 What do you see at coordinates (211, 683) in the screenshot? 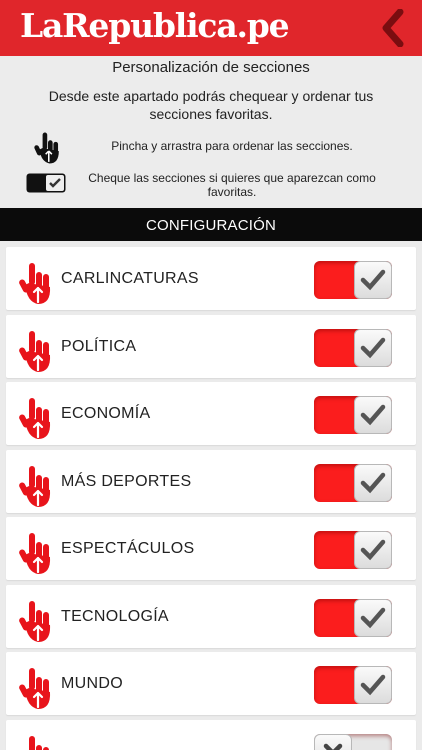
I see `section-row-mundo: MUNDO` at bounding box center [211, 683].